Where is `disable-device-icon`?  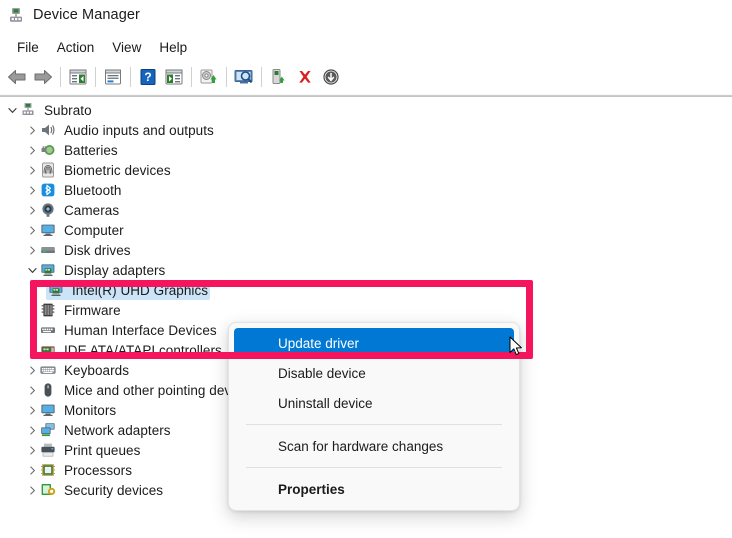 disable-device-icon is located at coordinates (331, 77).